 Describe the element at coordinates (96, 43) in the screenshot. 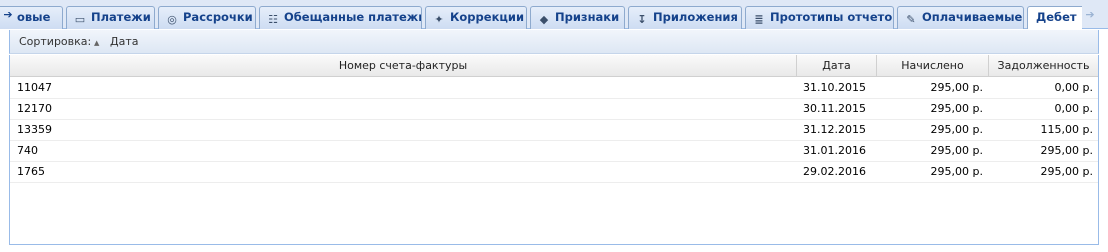

I see `sort-ascending-icon: ▲` at that location.